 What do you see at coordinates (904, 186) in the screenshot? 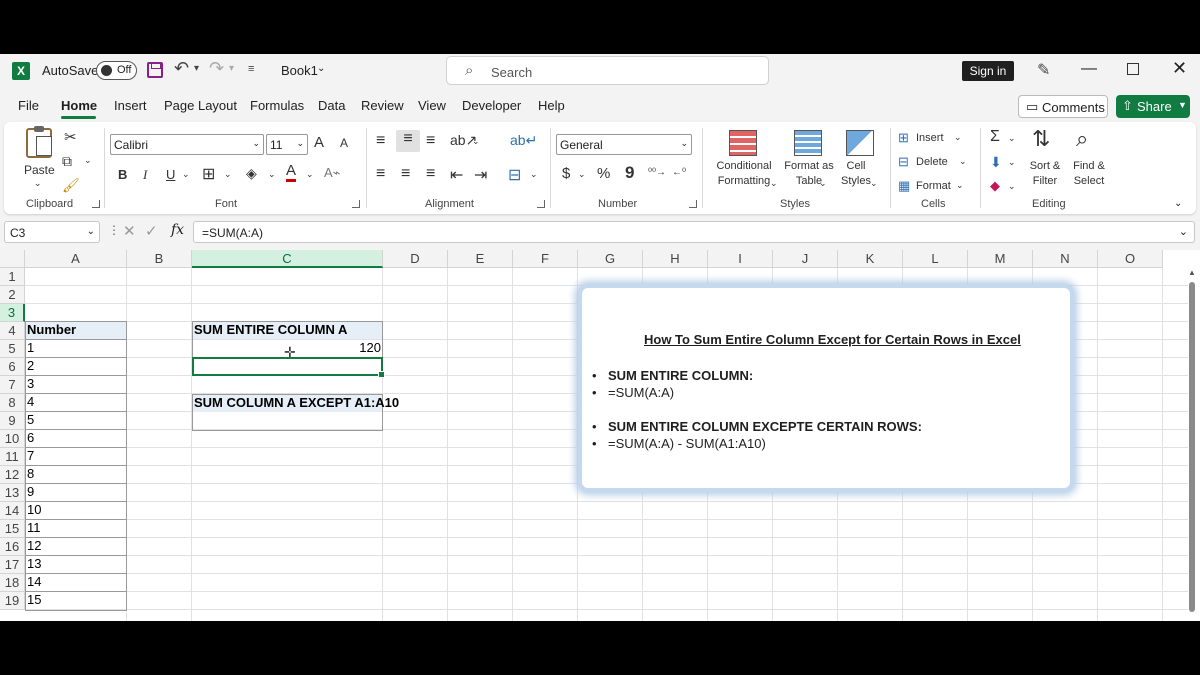
I see `format-cells-icon: ▦` at bounding box center [904, 186].